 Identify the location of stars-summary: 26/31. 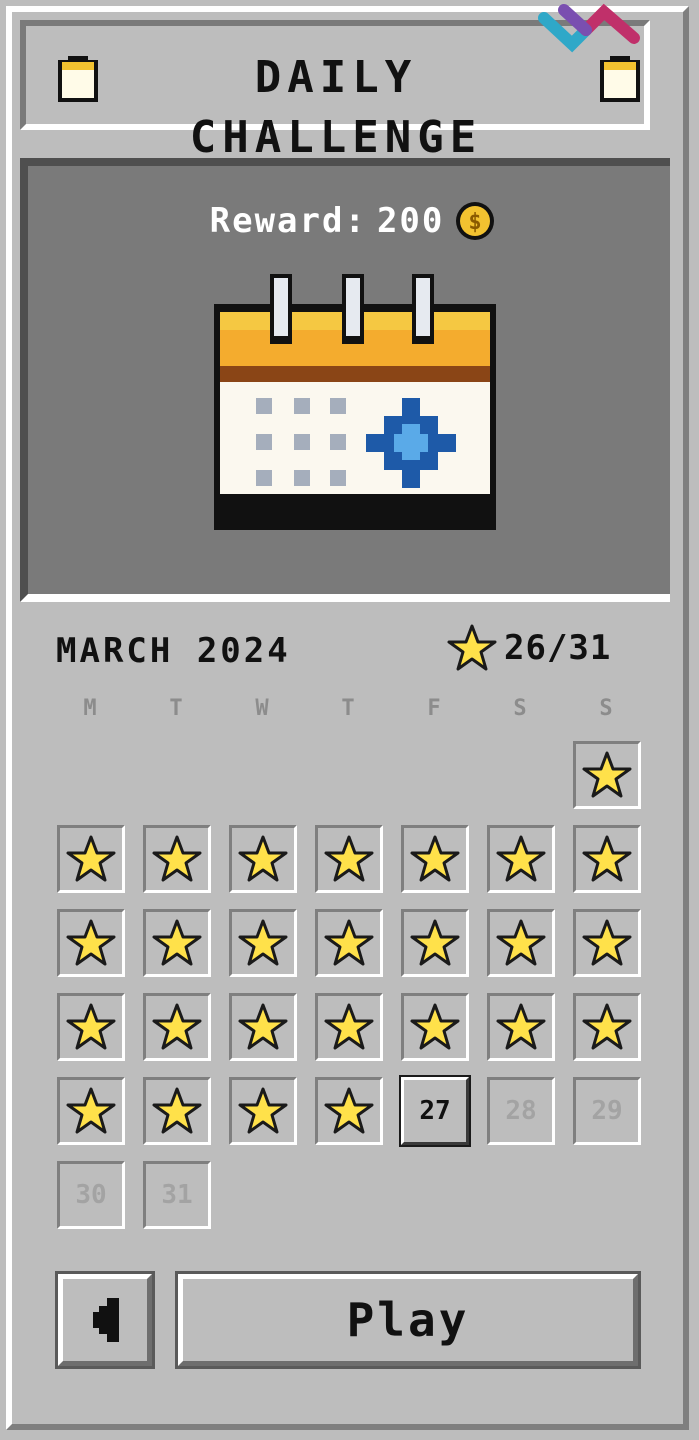
(546, 648).